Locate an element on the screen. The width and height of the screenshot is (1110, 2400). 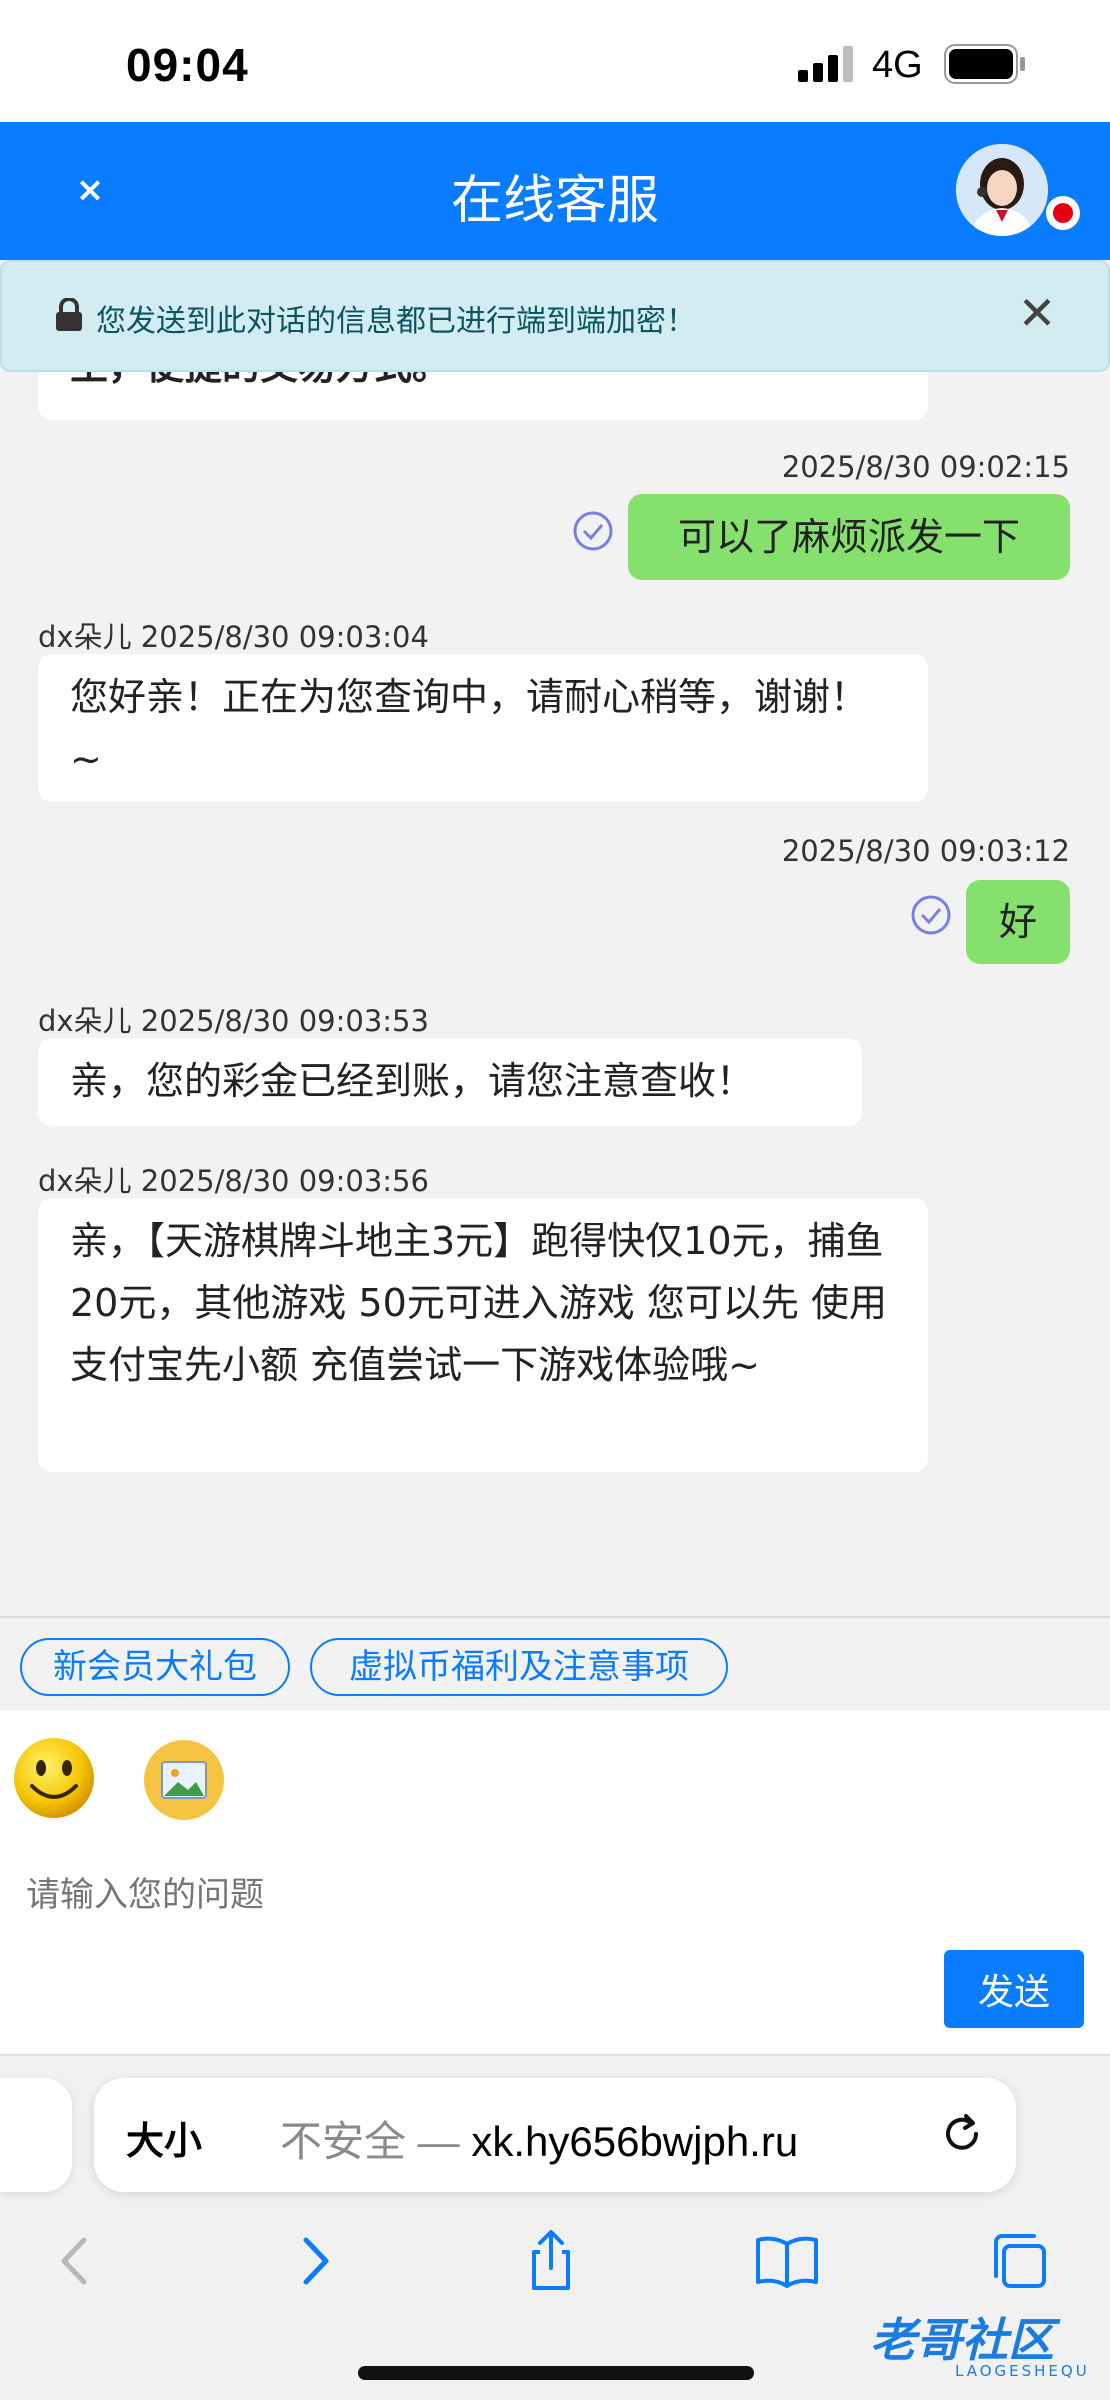
battery-icon is located at coordinates (984, 64).